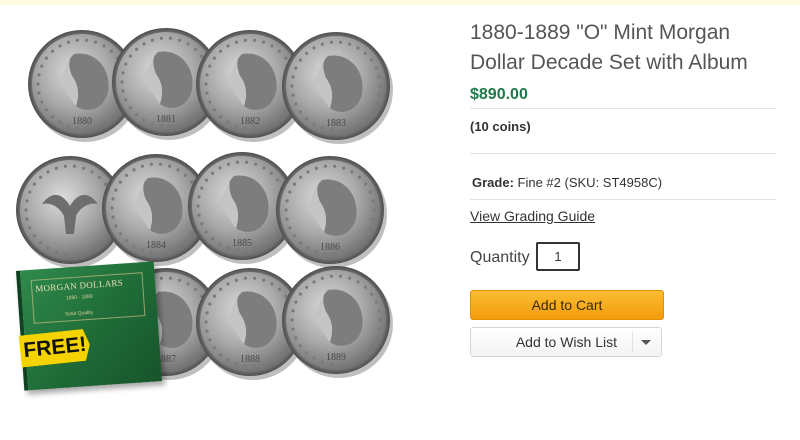  Describe the element at coordinates (532, 216) in the screenshot. I see `view-grading-guide-link: View Grading Guide` at that location.